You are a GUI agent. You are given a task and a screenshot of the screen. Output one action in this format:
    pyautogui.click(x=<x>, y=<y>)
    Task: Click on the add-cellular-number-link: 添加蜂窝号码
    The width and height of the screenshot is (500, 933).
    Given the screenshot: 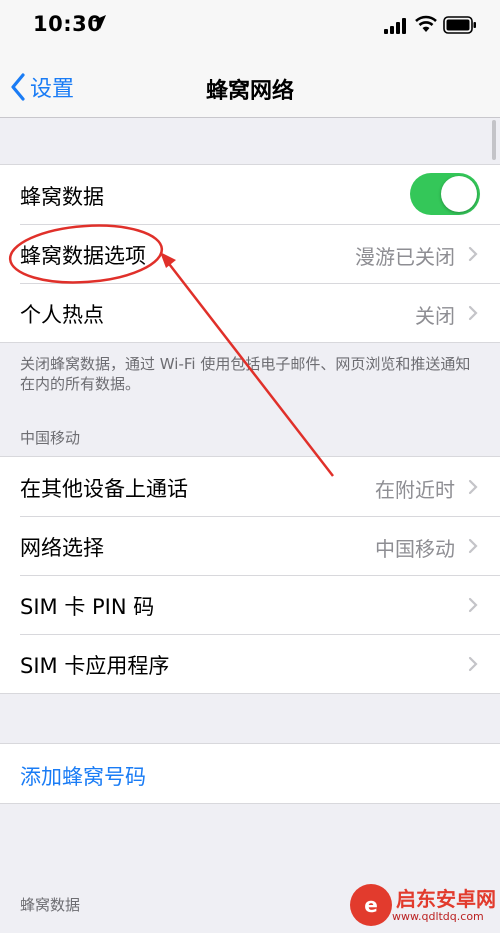 What is the action you would take?
    pyautogui.click(x=83, y=776)
    